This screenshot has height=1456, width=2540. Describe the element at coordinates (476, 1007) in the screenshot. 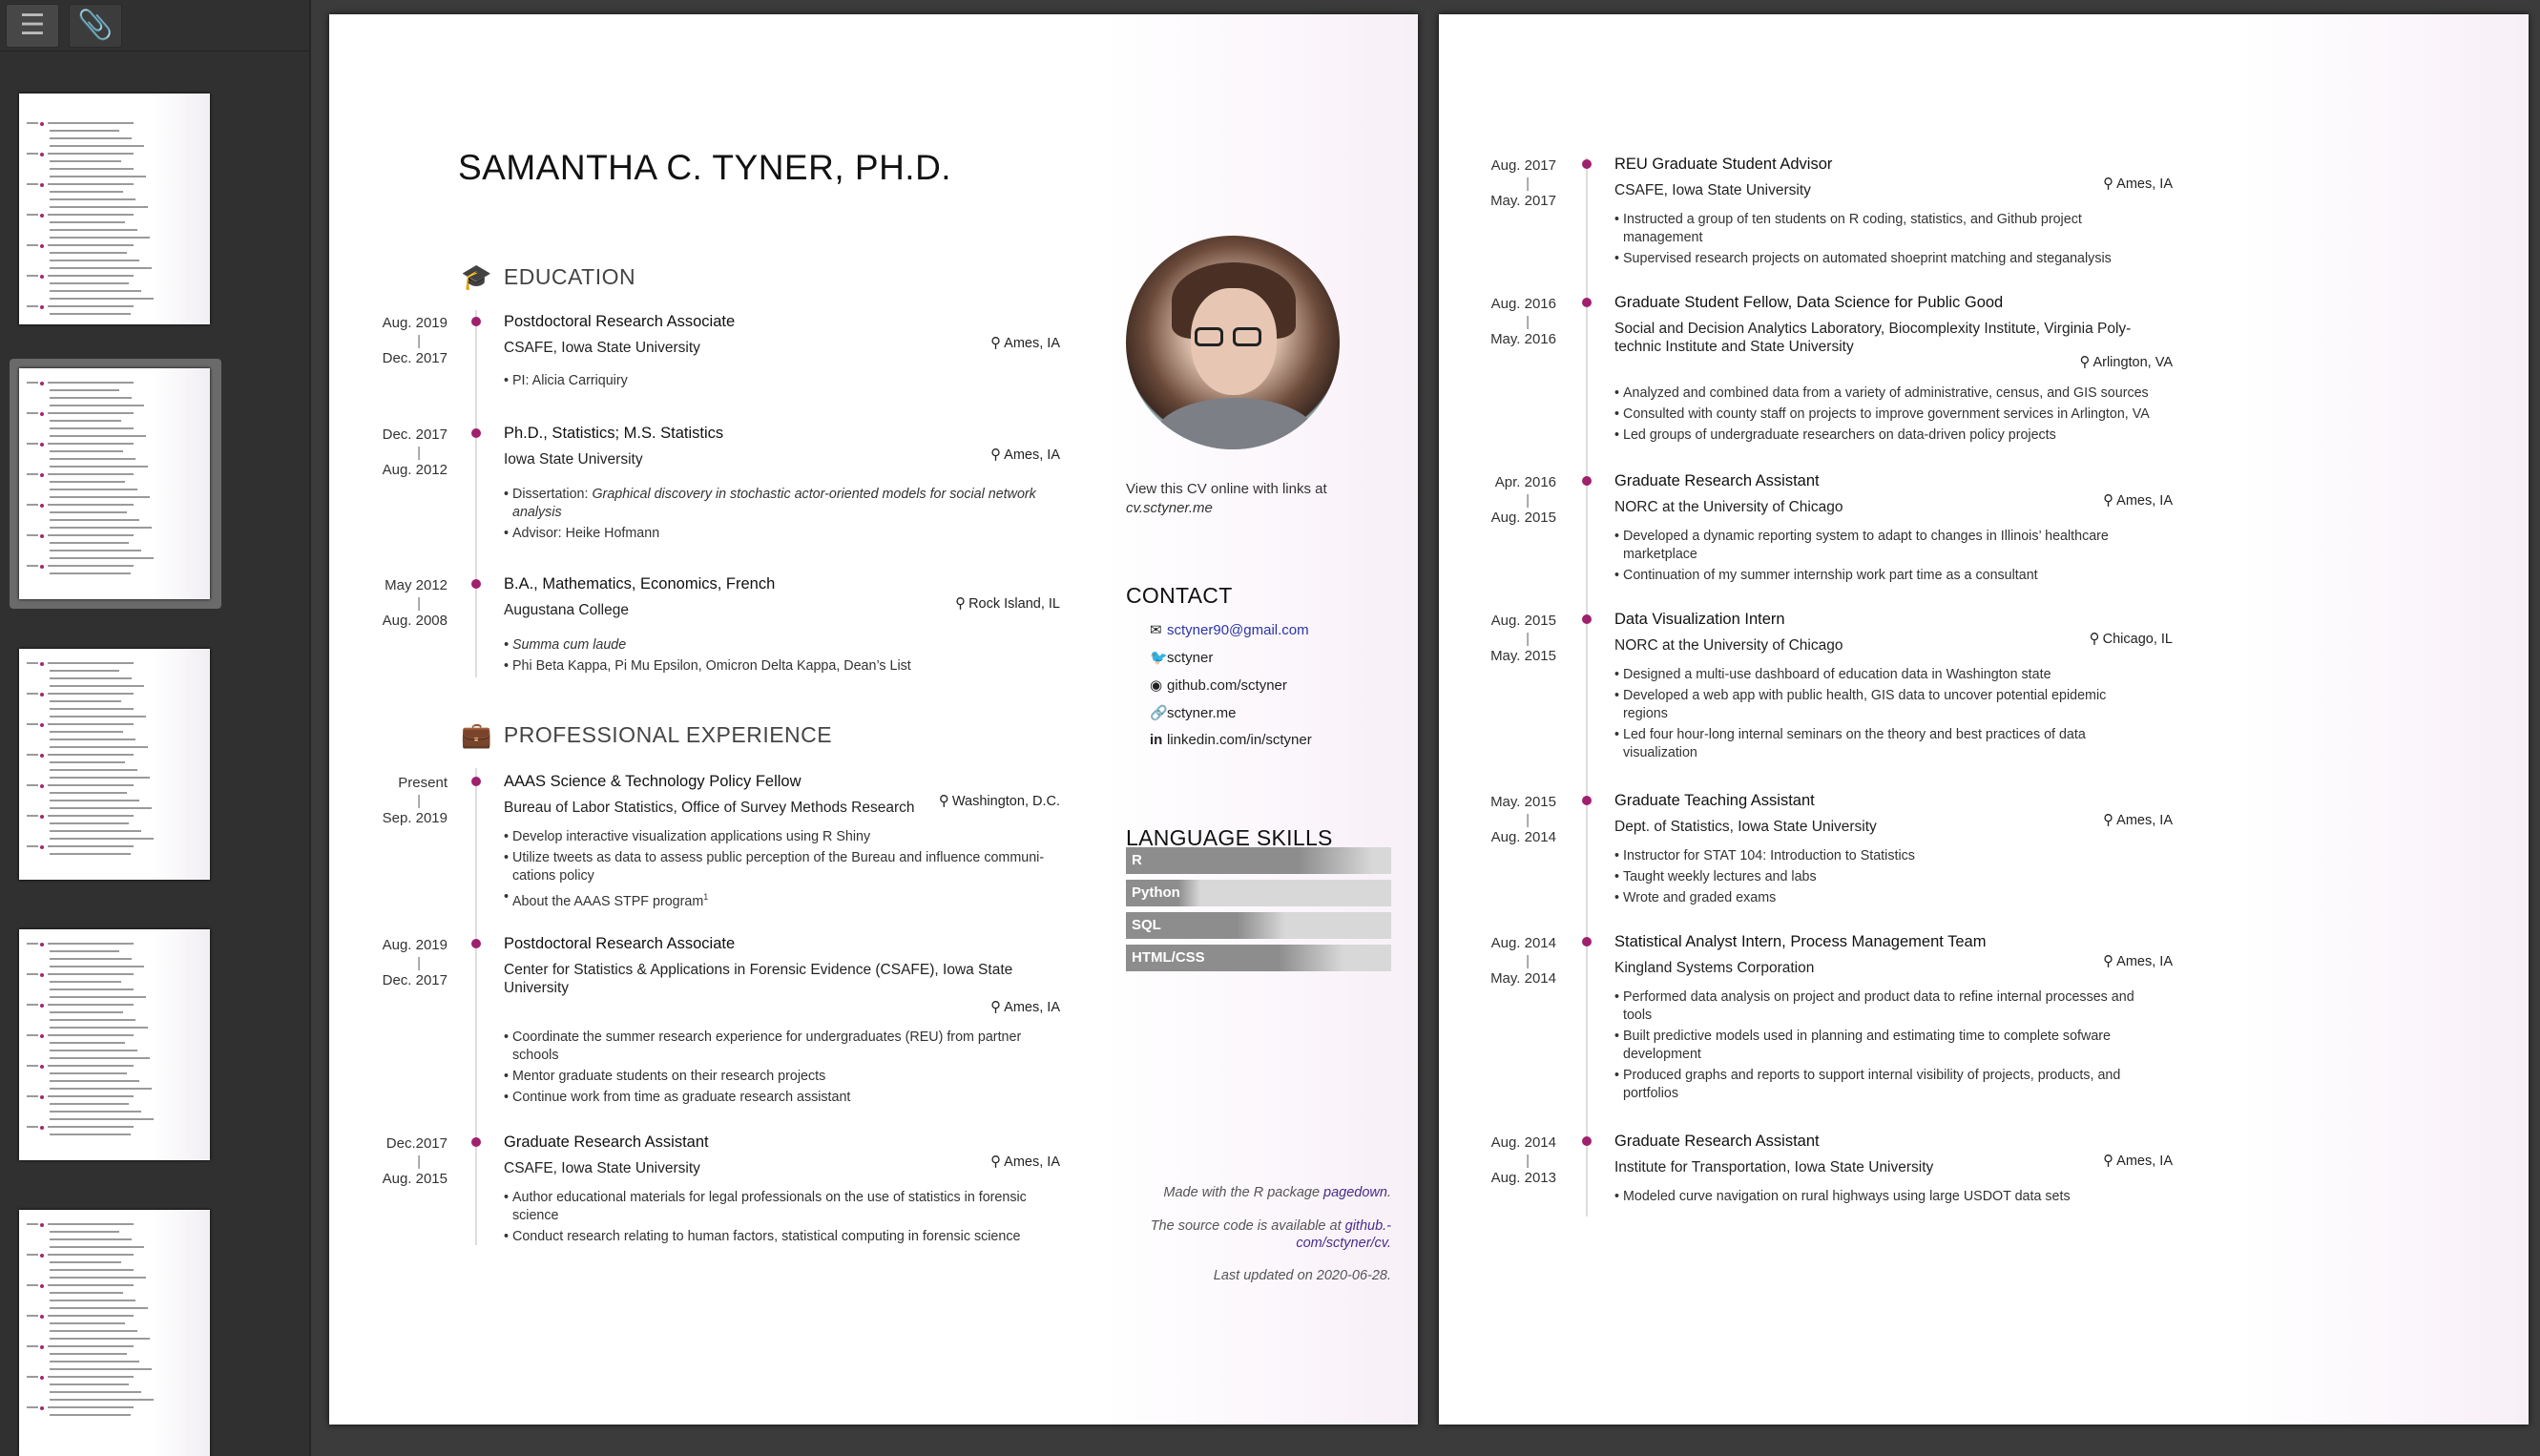

I see `experience-timeline` at that location.